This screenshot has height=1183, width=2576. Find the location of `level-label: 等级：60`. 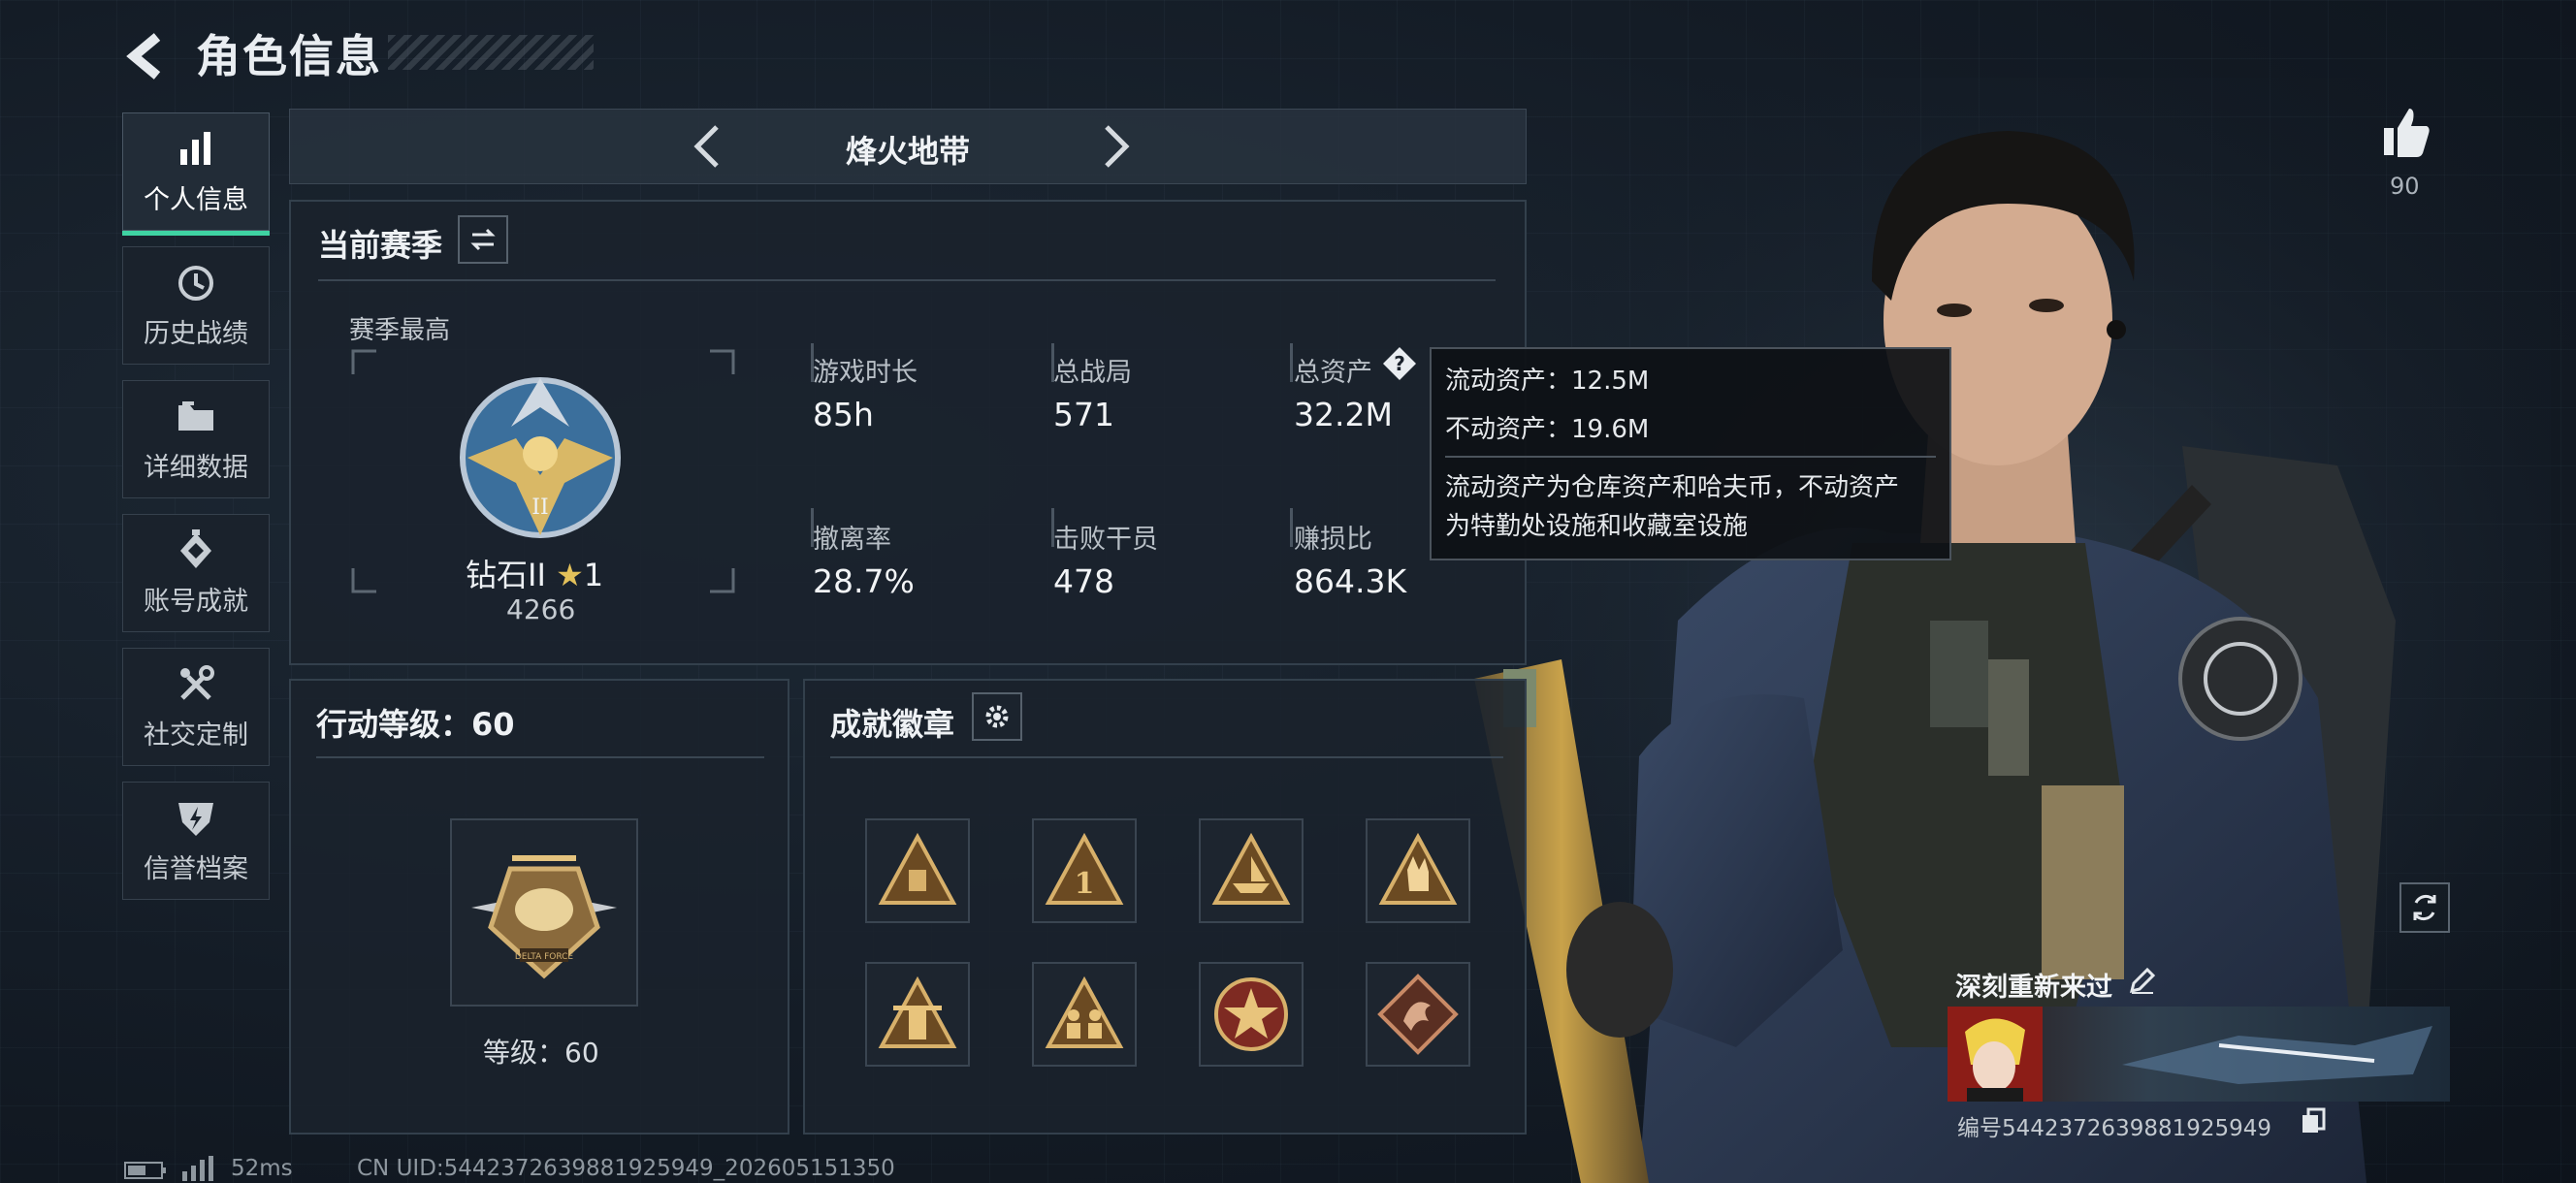

level-label: 等级：60 is located at coordinates (541, 1053).